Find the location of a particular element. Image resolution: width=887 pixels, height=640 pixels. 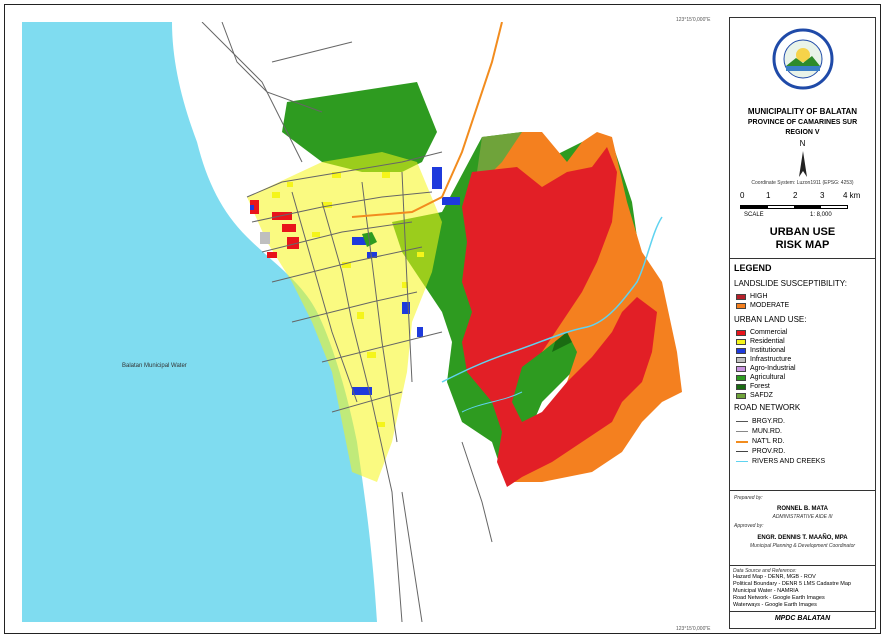

coord-label-bottom: 123°15'0,000"E is located at coordinates (693, 629).